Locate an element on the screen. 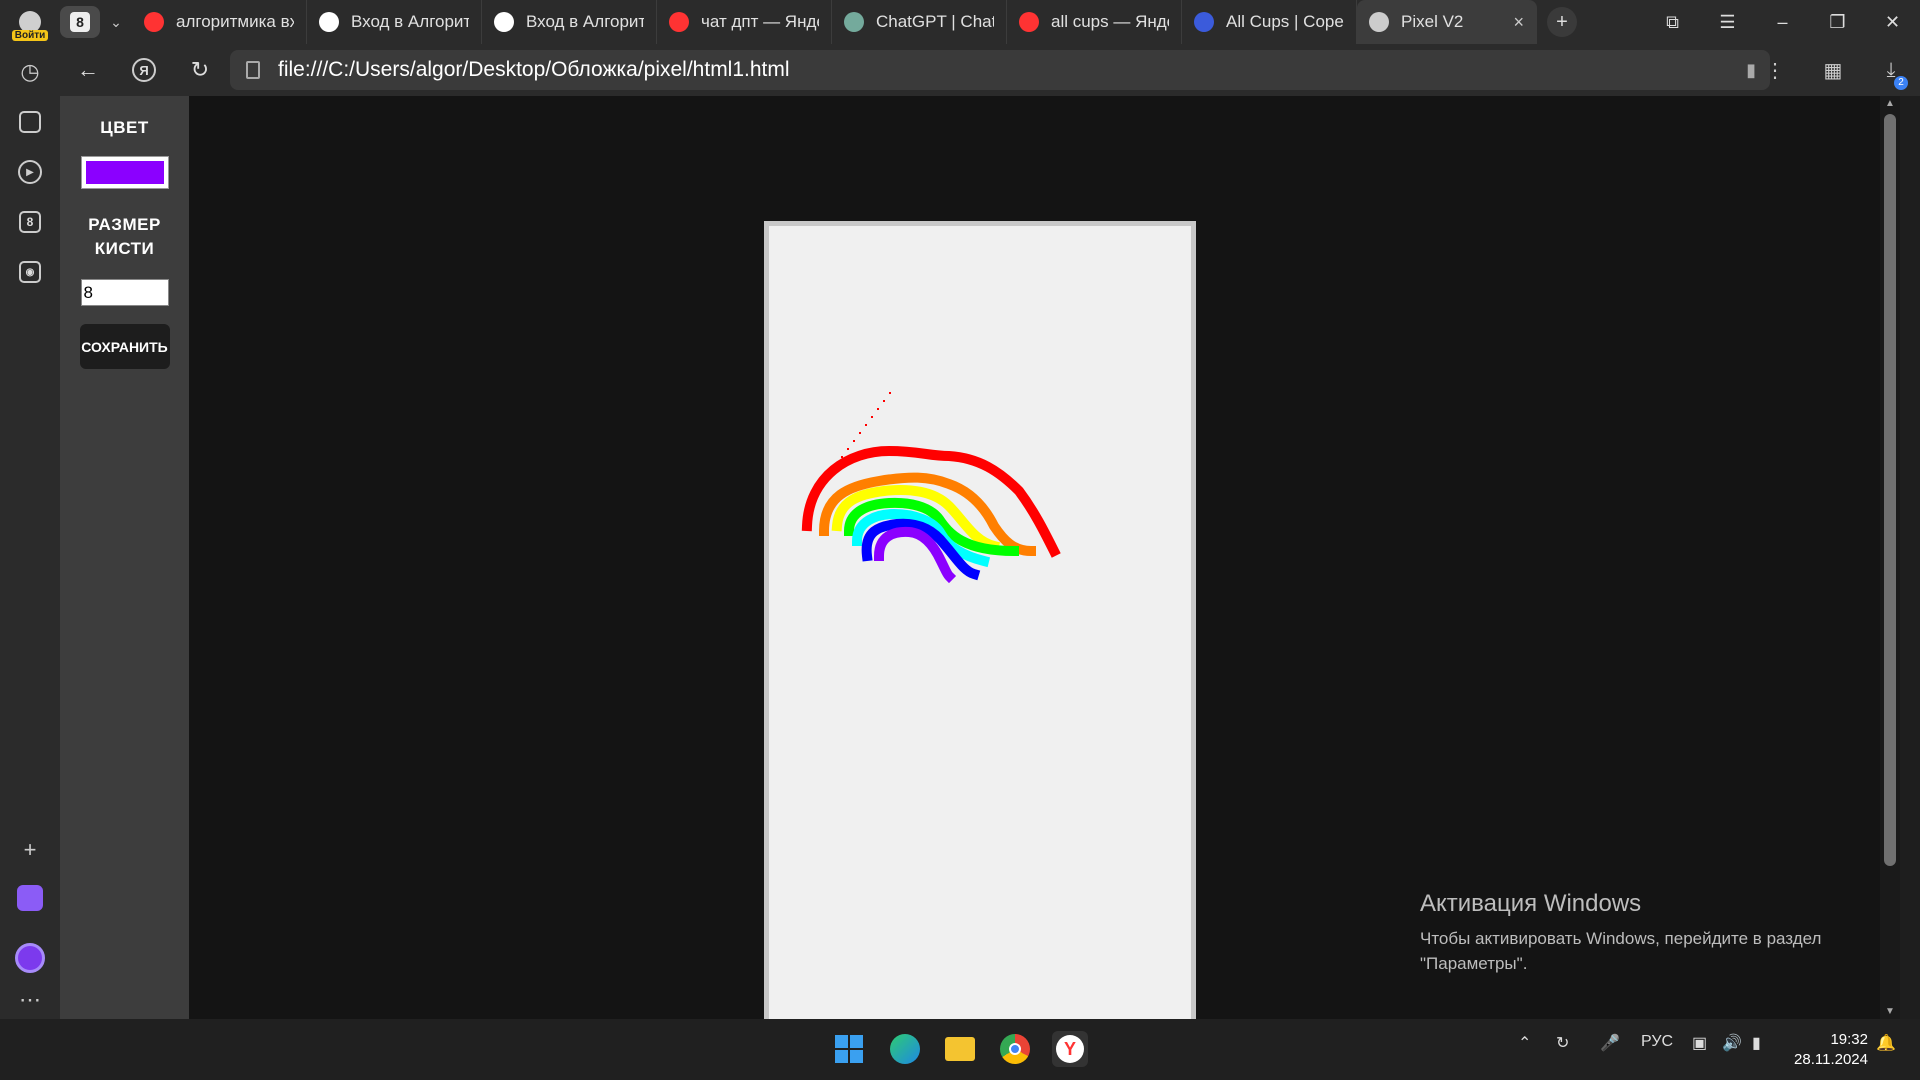  clock-time: 19:32 is located at coordinates (1849, 1039).